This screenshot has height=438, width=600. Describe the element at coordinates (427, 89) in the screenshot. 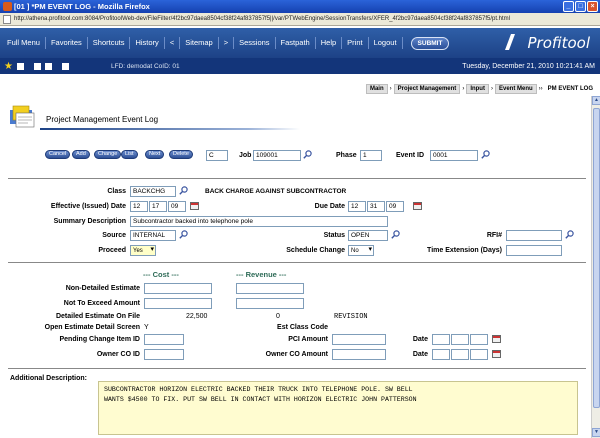

I see `crumb-project-management: Project Management` at that location.